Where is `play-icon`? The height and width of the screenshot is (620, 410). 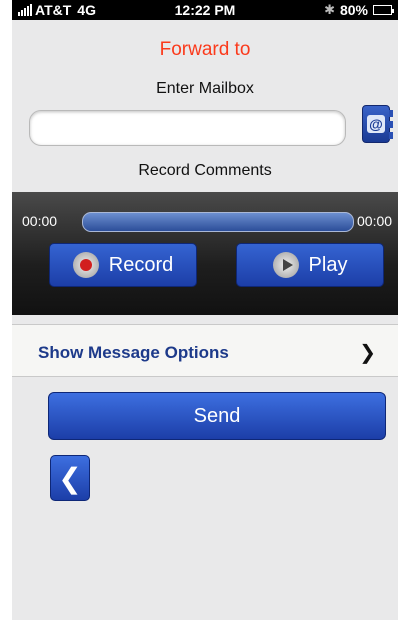 play-icon is located at coordinates (285, 265).